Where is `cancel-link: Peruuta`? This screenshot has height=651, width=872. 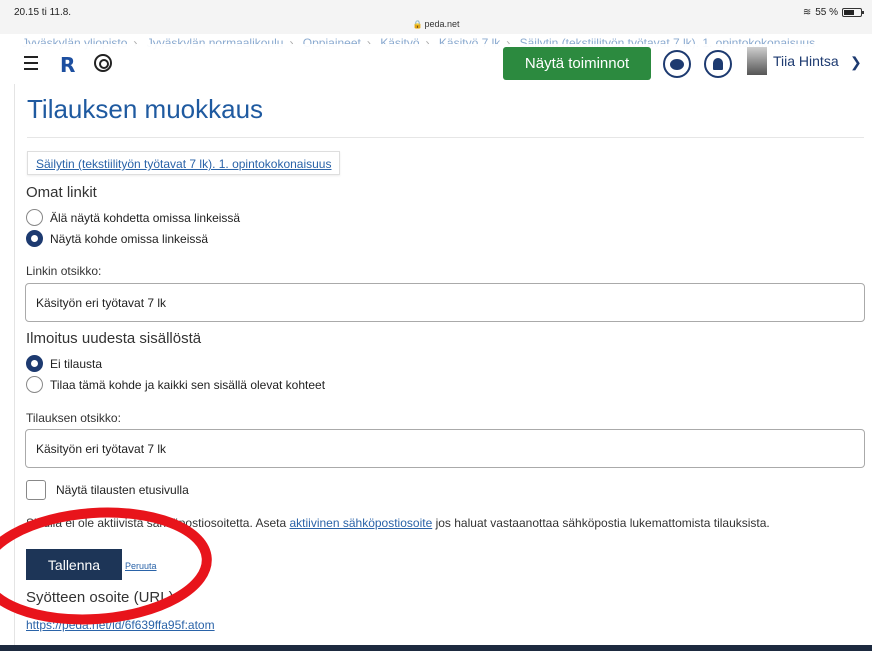
cancel-link: Peruuta is located at coordinates (141, 566).